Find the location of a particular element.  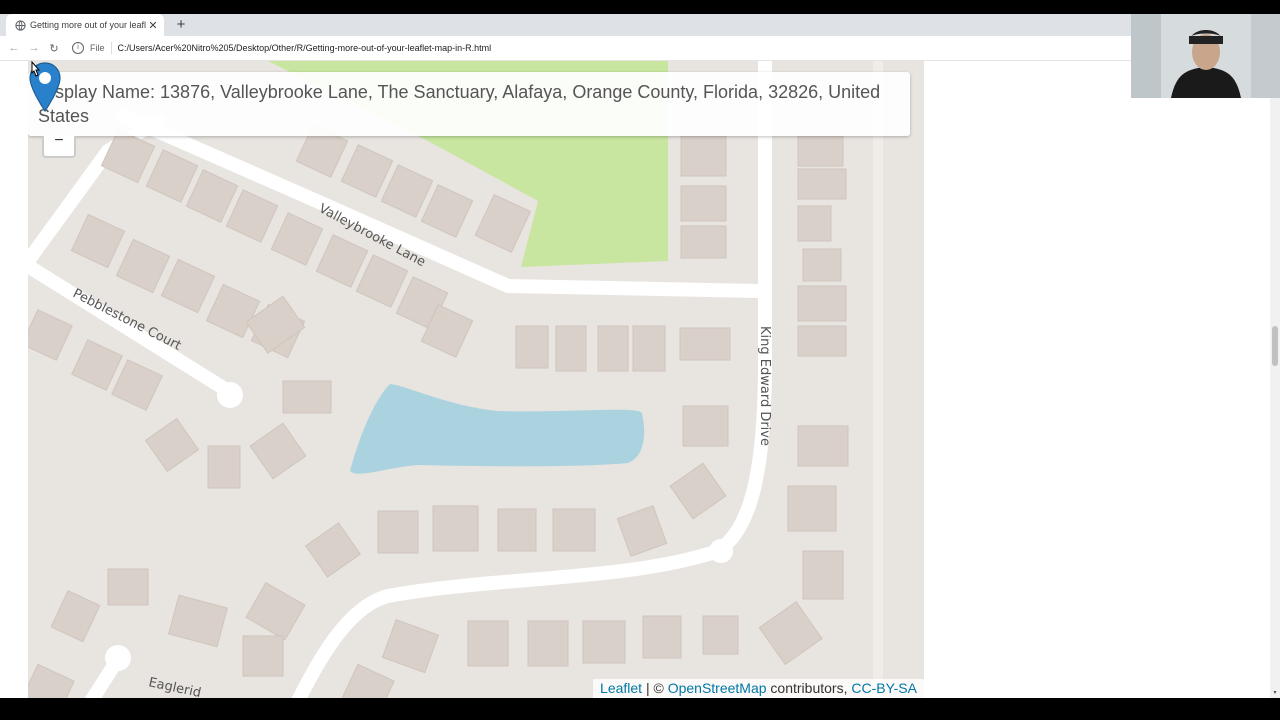

leaflet-link: Leaflet is located at coordinates (621, 688).